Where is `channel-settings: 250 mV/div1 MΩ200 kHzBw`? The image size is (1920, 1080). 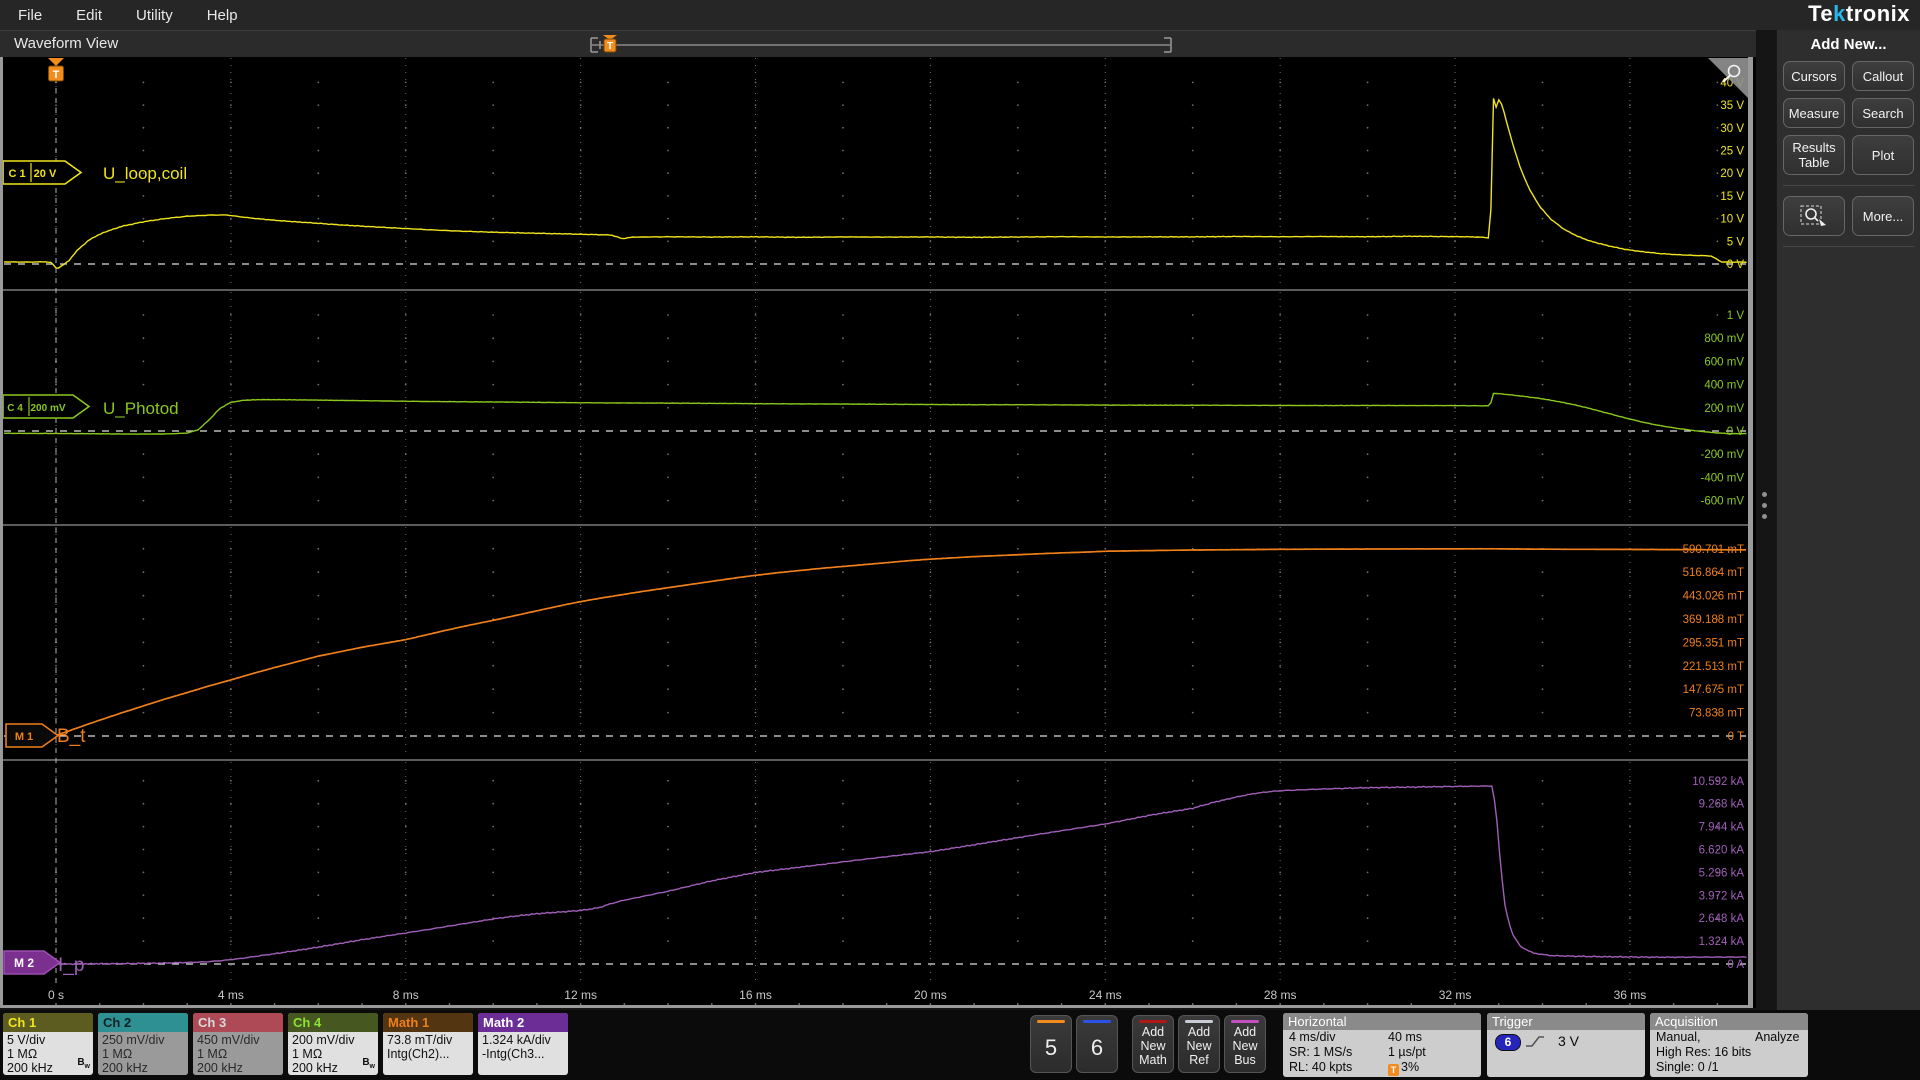
channel-settings: 250 mV/div1 MΩ200 kHzBw is located at coordinates (143, 1053).